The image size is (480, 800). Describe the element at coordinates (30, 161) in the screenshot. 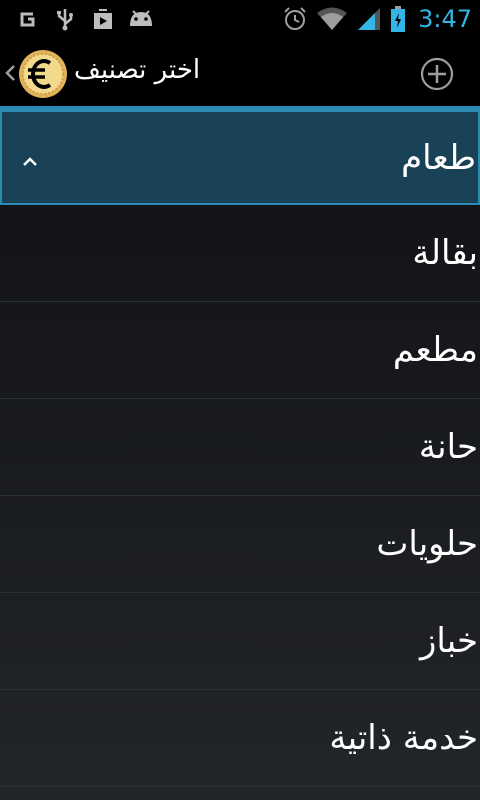

I see `chevron-up-icon` at that location.